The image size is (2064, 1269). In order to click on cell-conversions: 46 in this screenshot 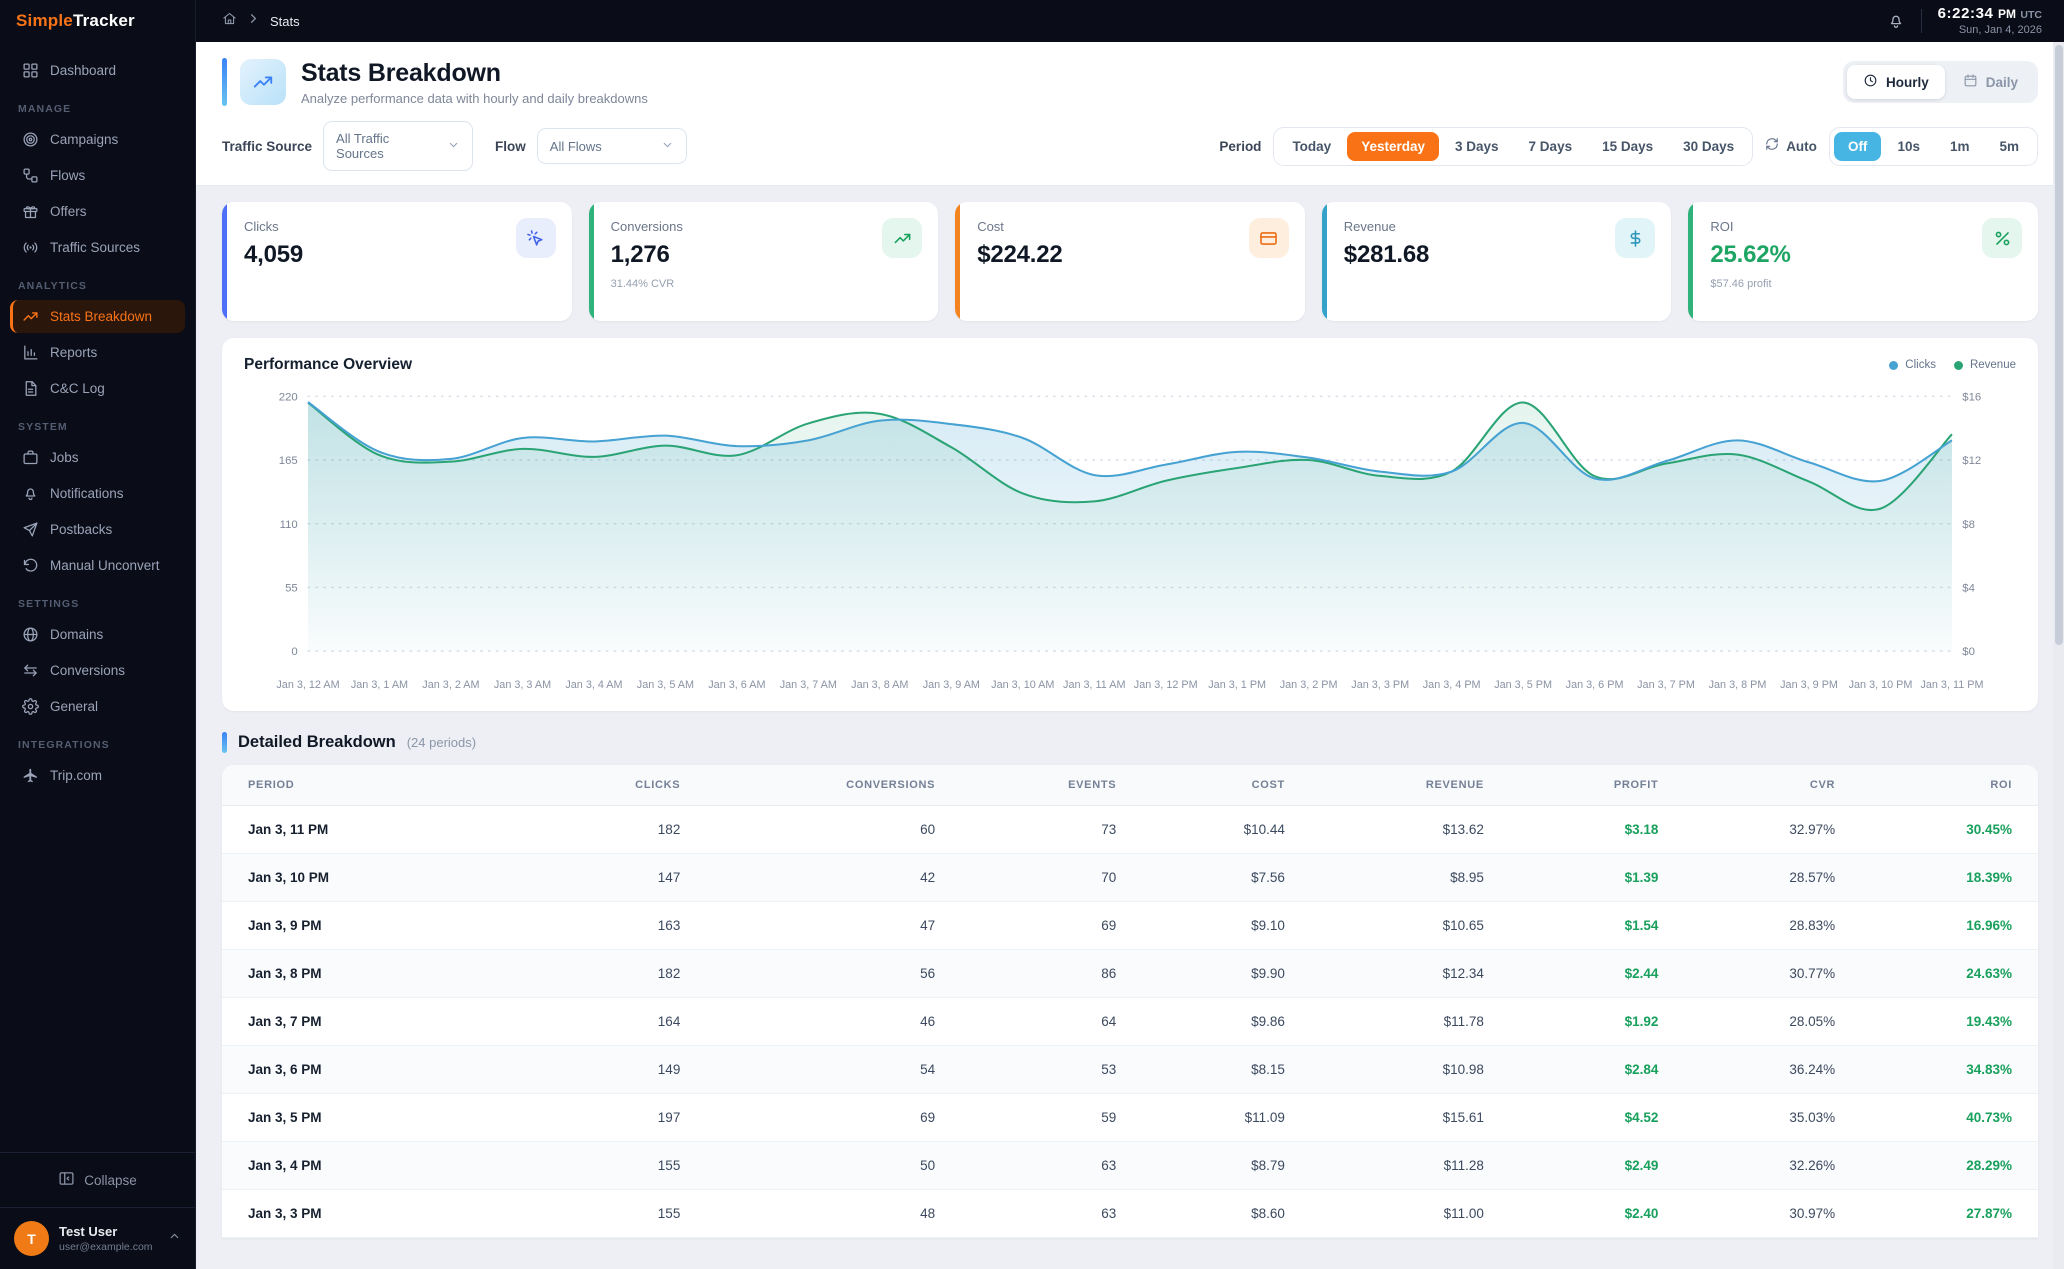, I will do `click(834, 1021)`.